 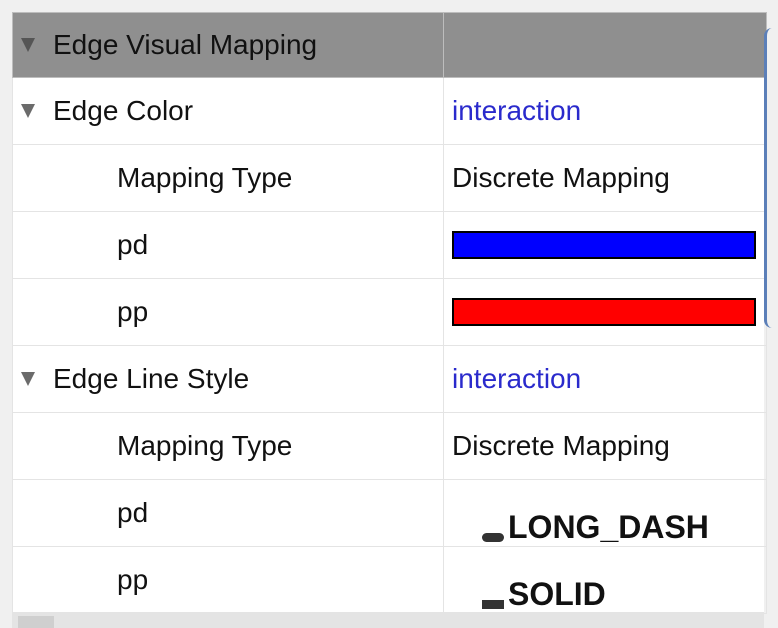 What do you see at coordinates (516, 111) in the screenshot?
I see `edge-color-attribute: interaction` at bounding box center [516, 111].